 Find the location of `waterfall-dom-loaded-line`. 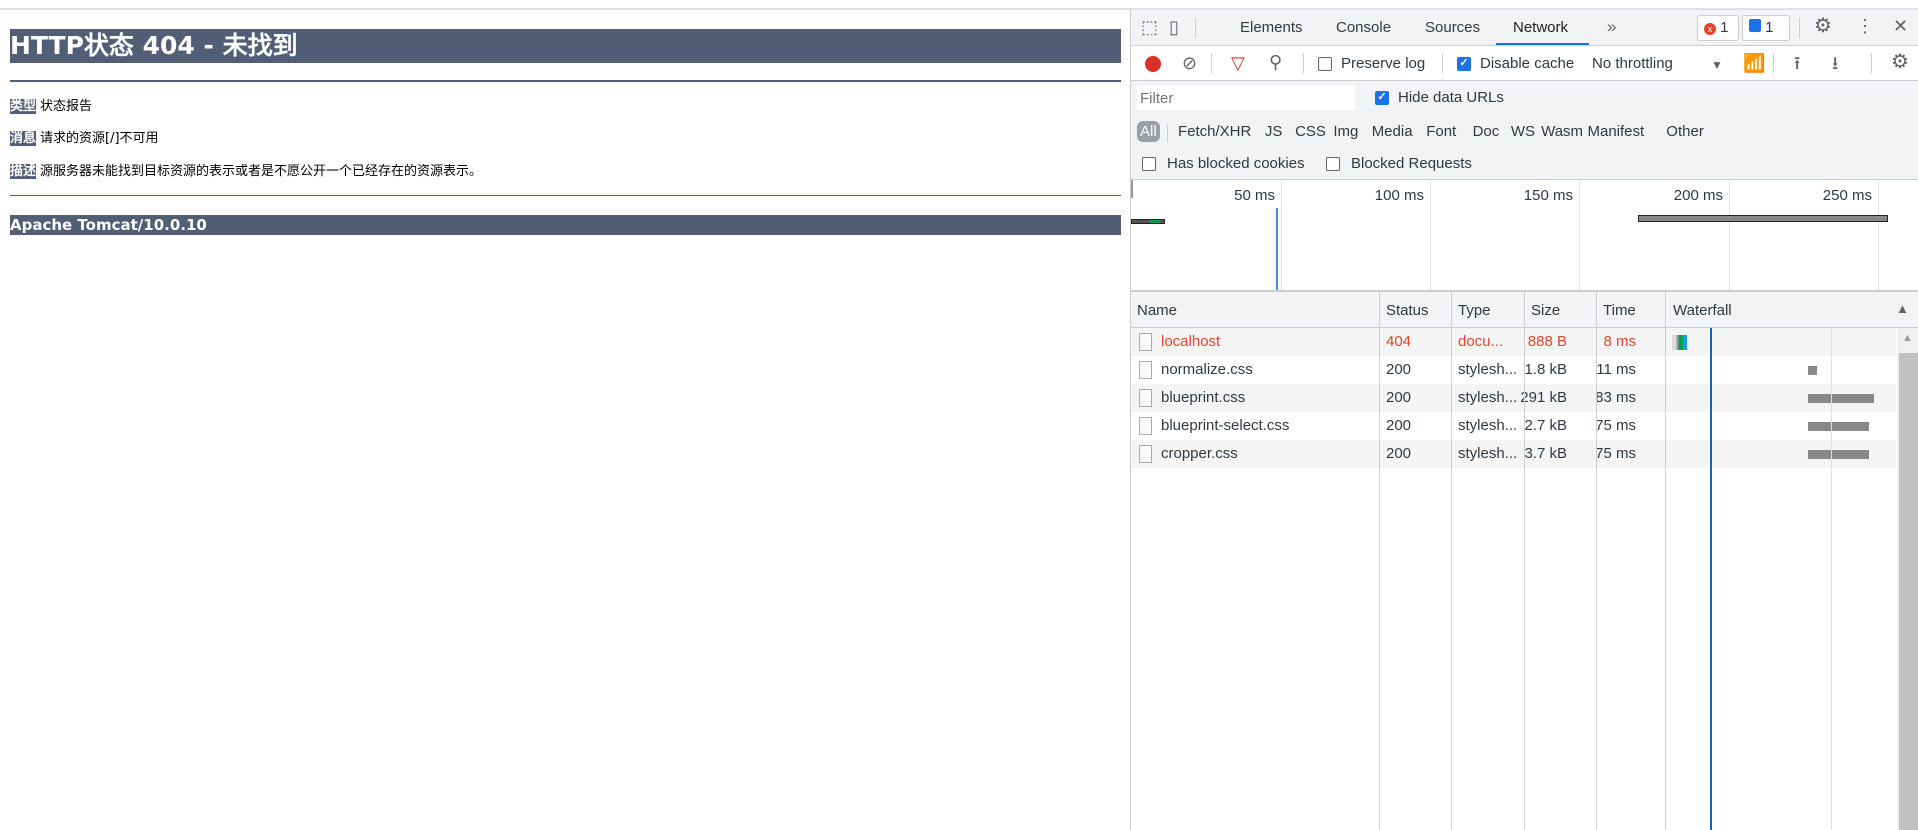

waterfall-dom-loaded-line is located at coordinates (1711, 579).